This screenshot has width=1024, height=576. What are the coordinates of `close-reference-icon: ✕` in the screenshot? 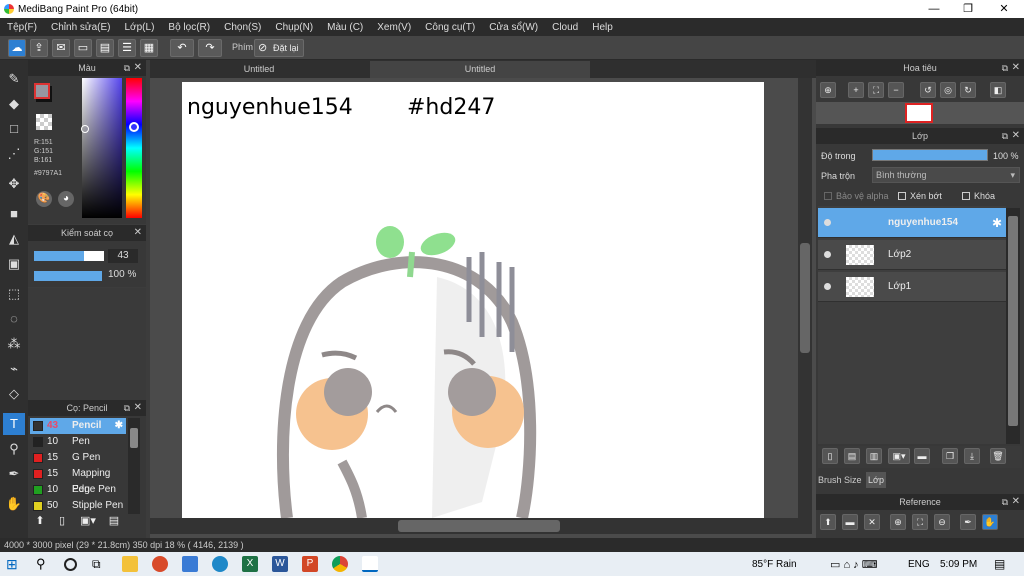 It's located at (872, 522).